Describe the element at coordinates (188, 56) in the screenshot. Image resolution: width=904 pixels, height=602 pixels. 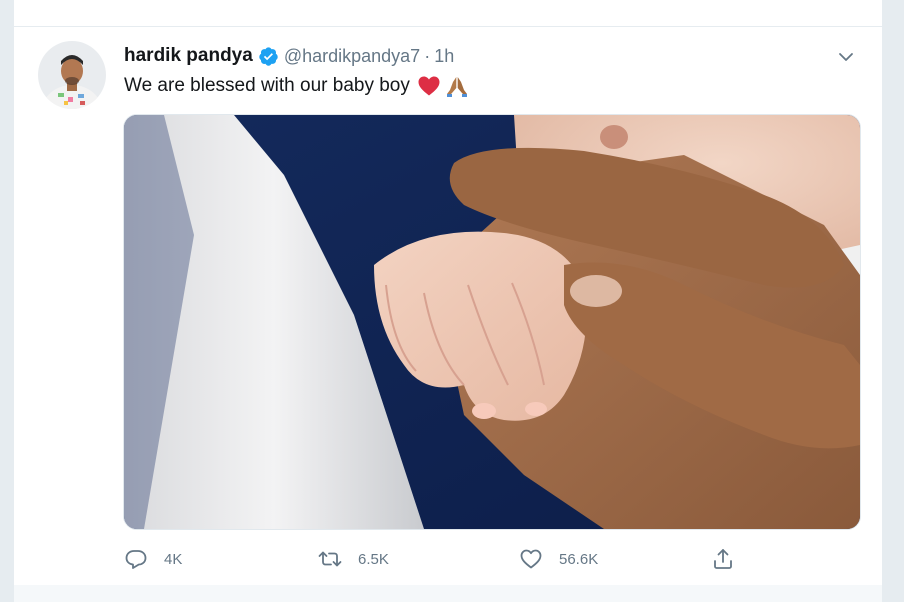
I see `display-name: hardik pandya` at that location.